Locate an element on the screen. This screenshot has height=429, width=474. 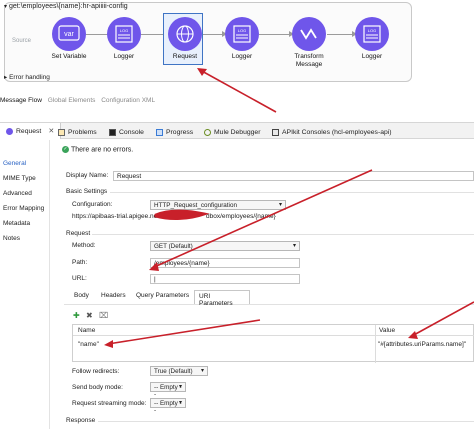
set-variable-node: var is located at coordinates (69, 34).